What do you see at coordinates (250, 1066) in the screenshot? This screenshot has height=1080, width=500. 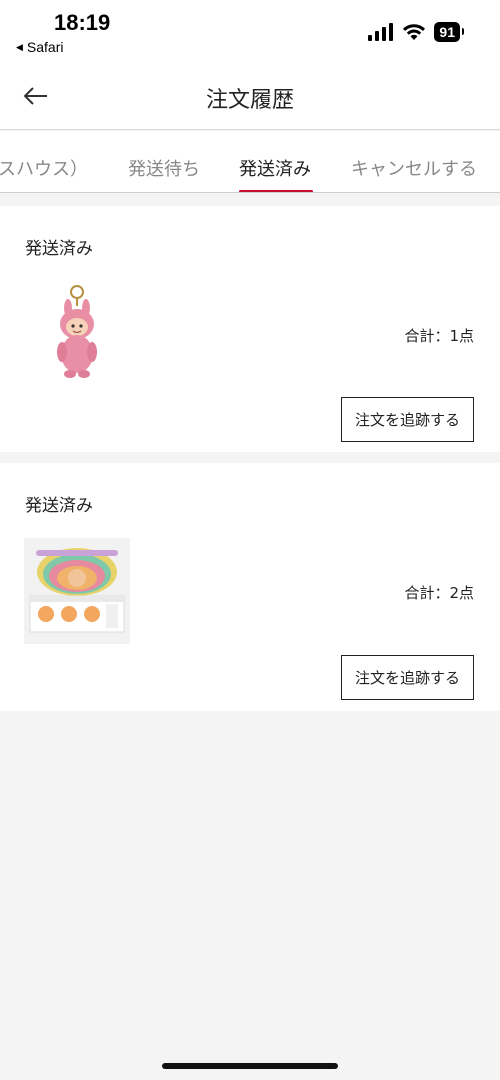 I see `home-indicator` at bounding box center [250, 1066].